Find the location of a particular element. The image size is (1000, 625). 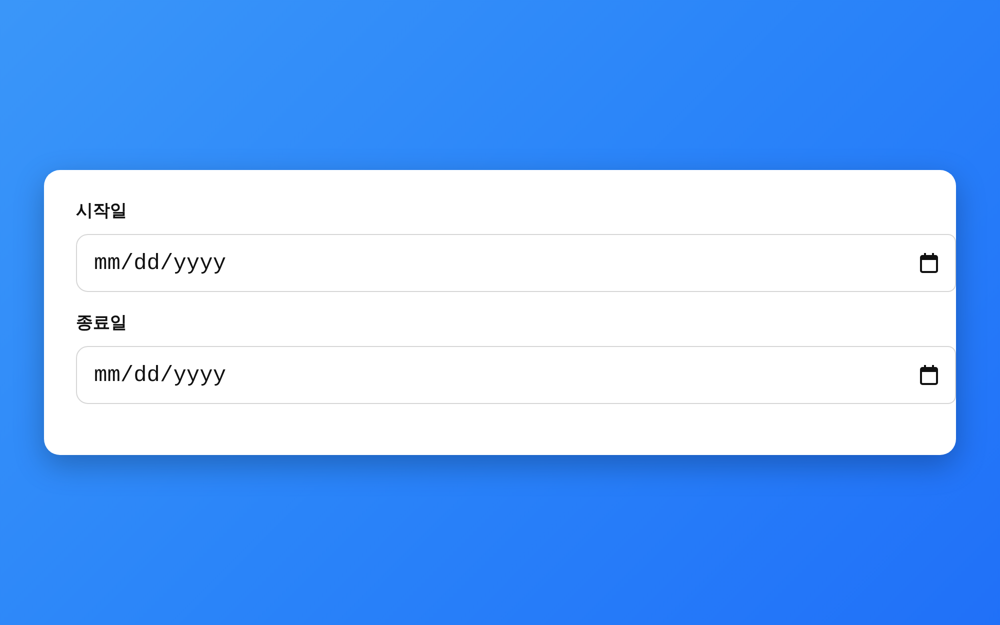

field-label: 시작일 is located at coordinates (101, 211).